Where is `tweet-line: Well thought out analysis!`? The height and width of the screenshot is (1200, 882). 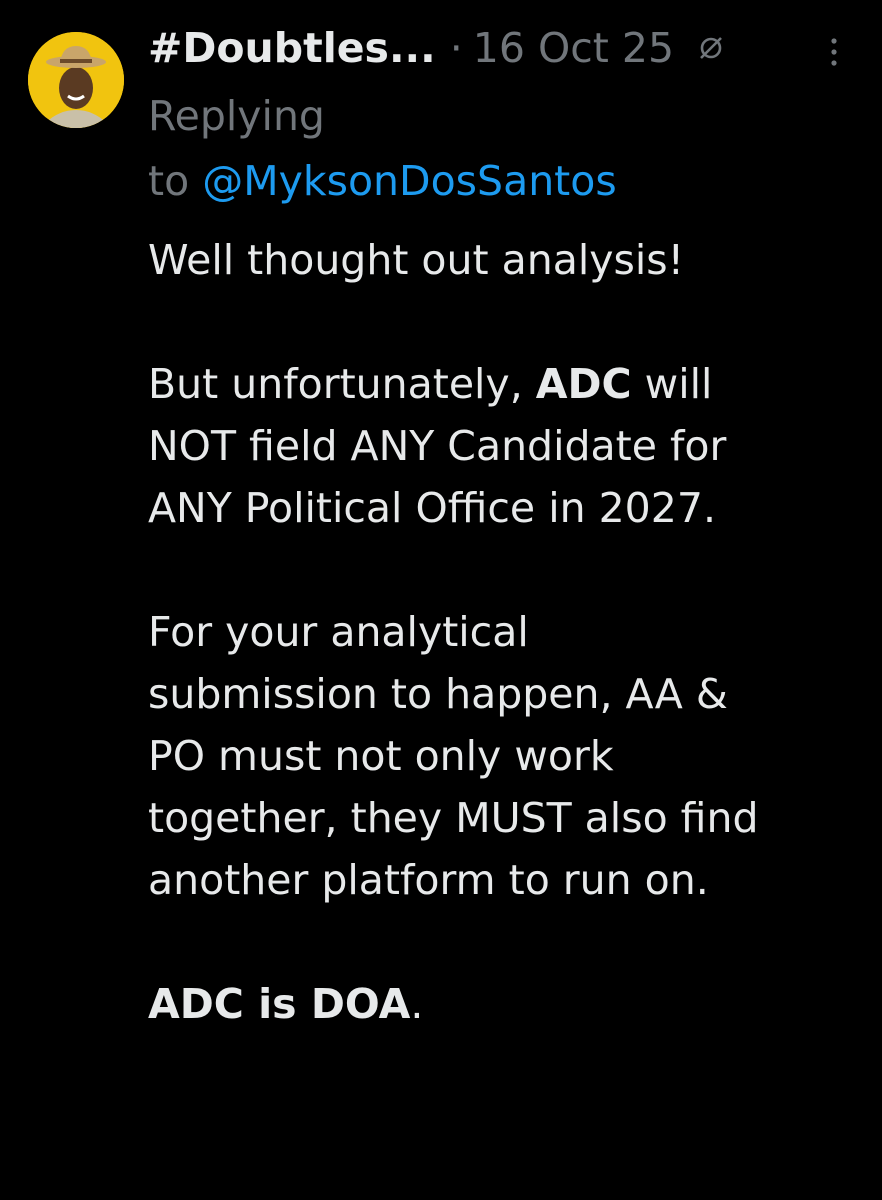 tweet-line: Well thought out analysis! is located at coordinates (416, 260).